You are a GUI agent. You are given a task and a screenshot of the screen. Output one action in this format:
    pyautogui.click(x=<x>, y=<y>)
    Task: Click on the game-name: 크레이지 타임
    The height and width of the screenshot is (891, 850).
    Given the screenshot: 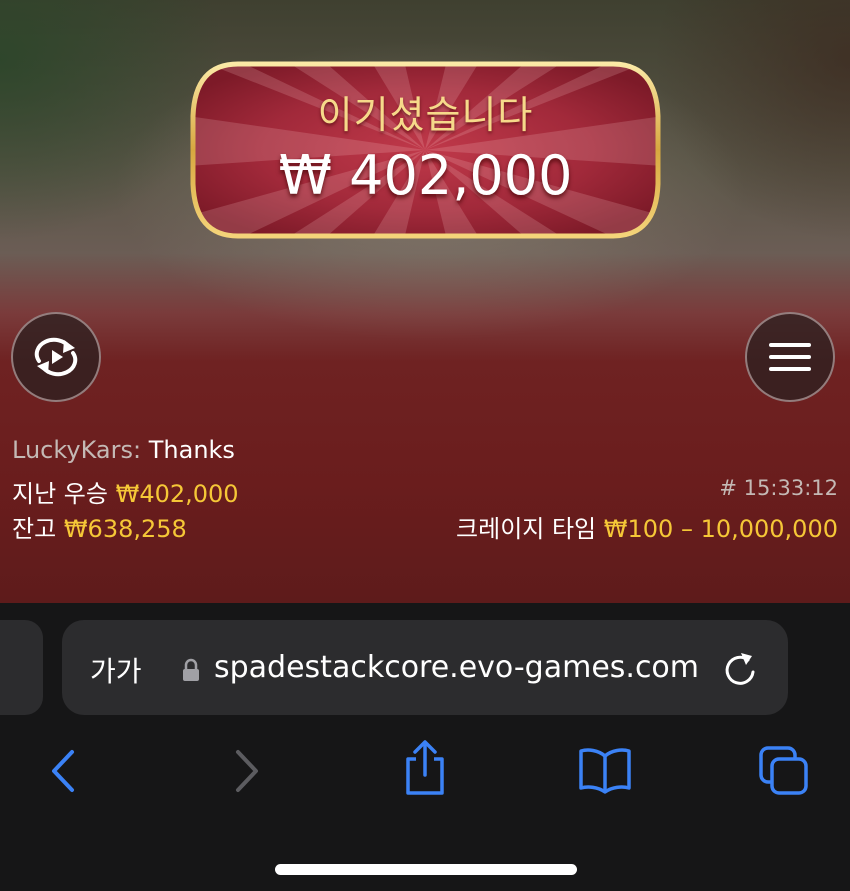 What is the action you would take?
    pyautogui.click(x=526, y=529)
    